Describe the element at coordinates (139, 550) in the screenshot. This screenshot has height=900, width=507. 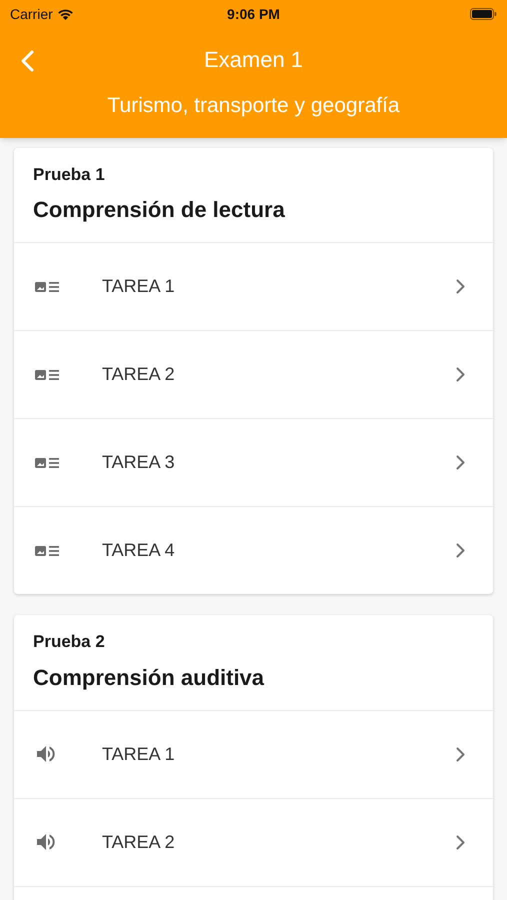
I see `task-label: TAREA 4` at that location.